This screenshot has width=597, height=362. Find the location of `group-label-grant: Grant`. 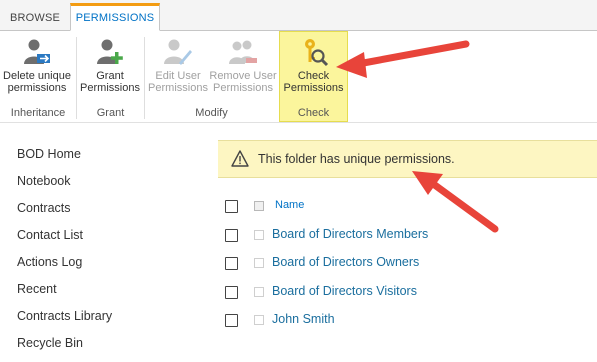

group-label-grant: Grant is located at coordinates (110, 113).